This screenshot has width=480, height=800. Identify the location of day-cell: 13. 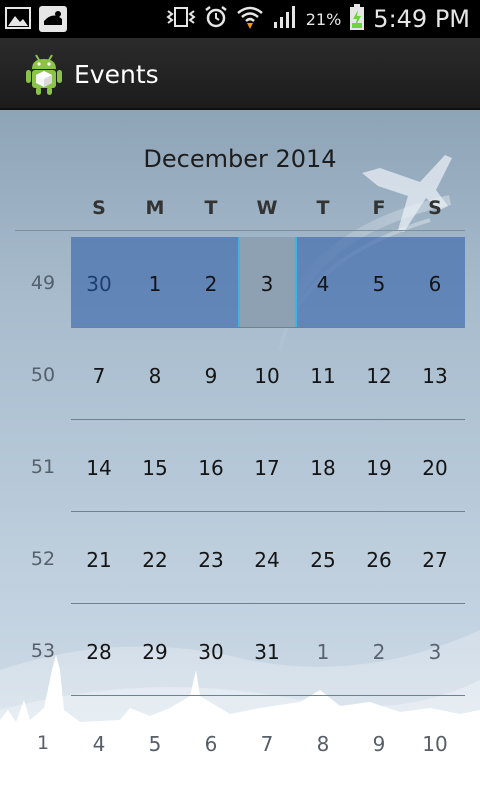
(435, 376).